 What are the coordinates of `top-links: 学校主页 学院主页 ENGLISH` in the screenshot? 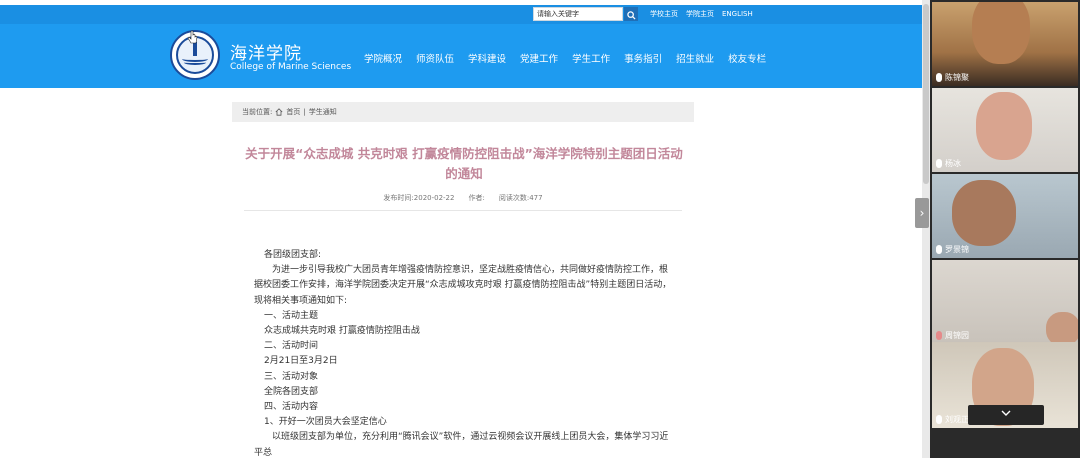 It's located at (701, 14).